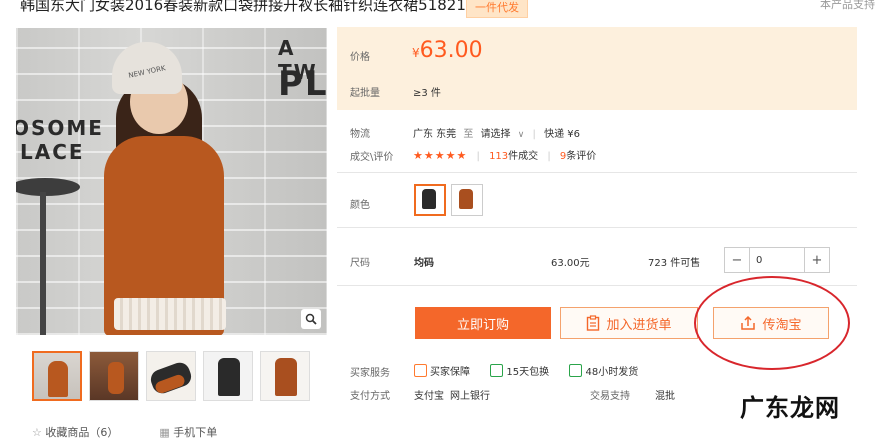  I want to click on hat-text: NEW YORK, so click(147, 72).